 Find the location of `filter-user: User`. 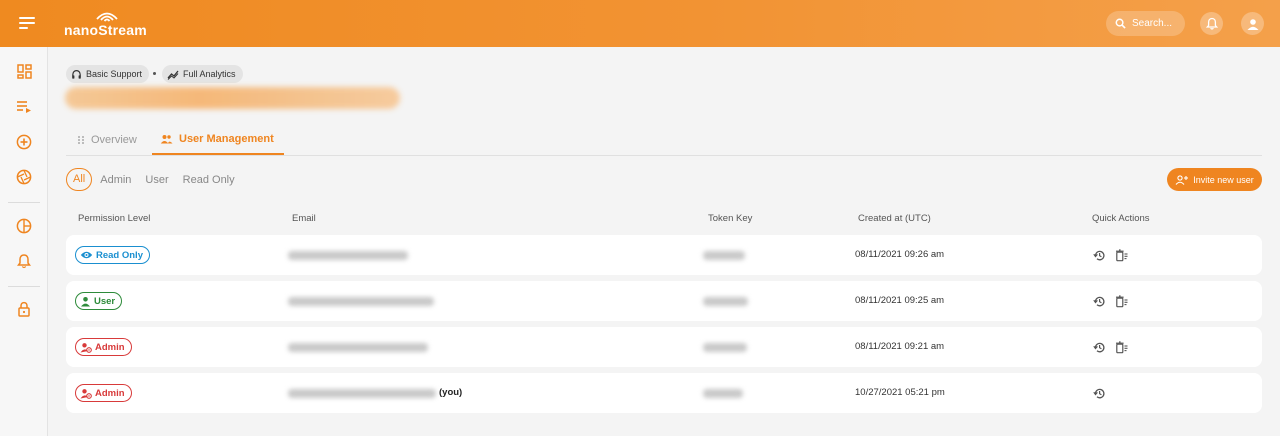

filter-user: User is located at coordinates (156, 180).